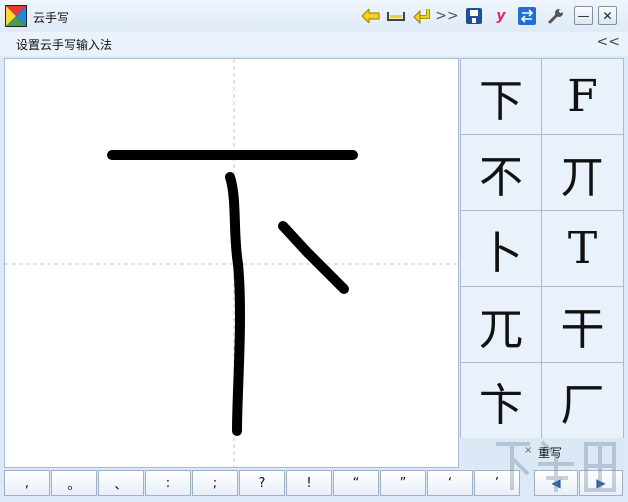 Image resolution: width=628 pixels, height=502 pixels. What do you see at coordinates (215, 483) in the screenshot?
I see `punct-key: ;` at bounding box center [215, 483].